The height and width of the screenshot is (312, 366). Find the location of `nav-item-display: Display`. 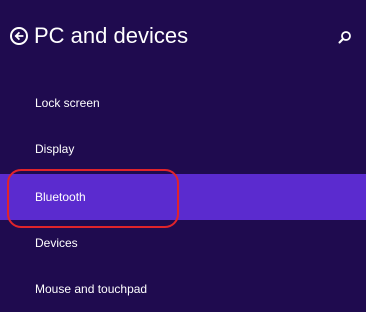

nav-item-display: Display is located at coordinates (183, 149).